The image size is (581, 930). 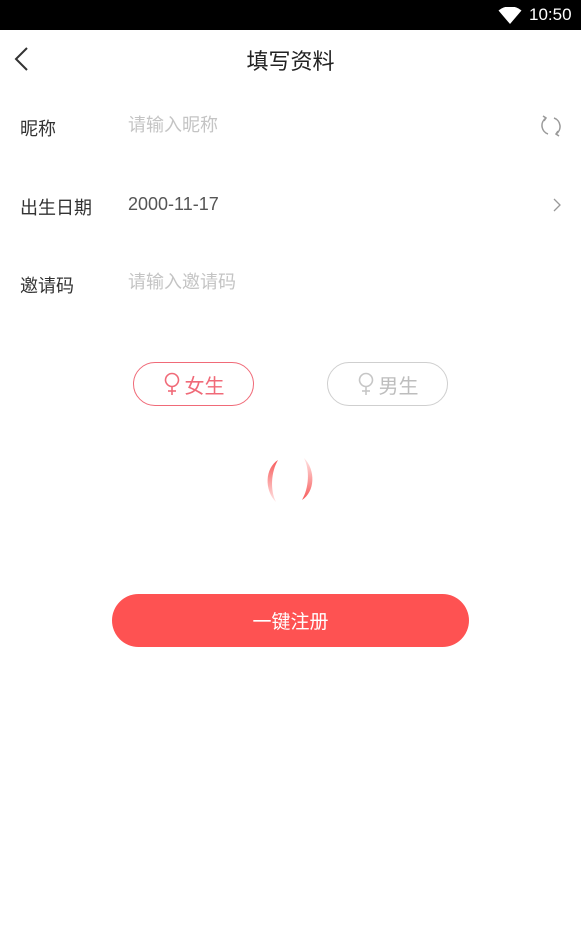 I want to click on gender-male-button: 男生, so click(x=387, y=384).